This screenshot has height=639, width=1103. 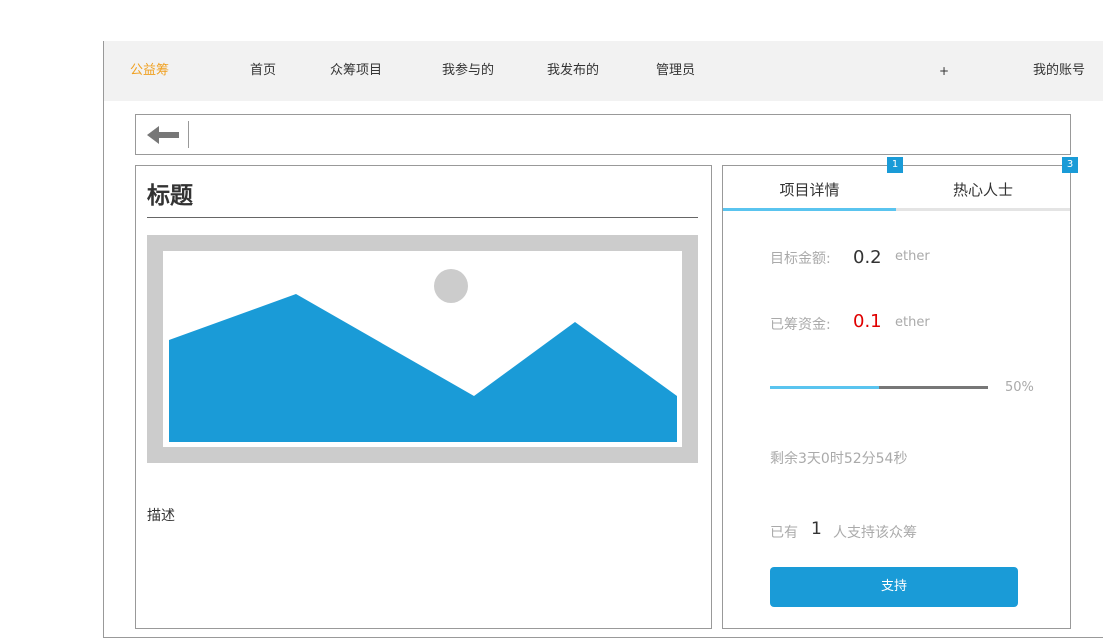 I want to click on target-amount-value: 0.2, so click(x=867, y=257).